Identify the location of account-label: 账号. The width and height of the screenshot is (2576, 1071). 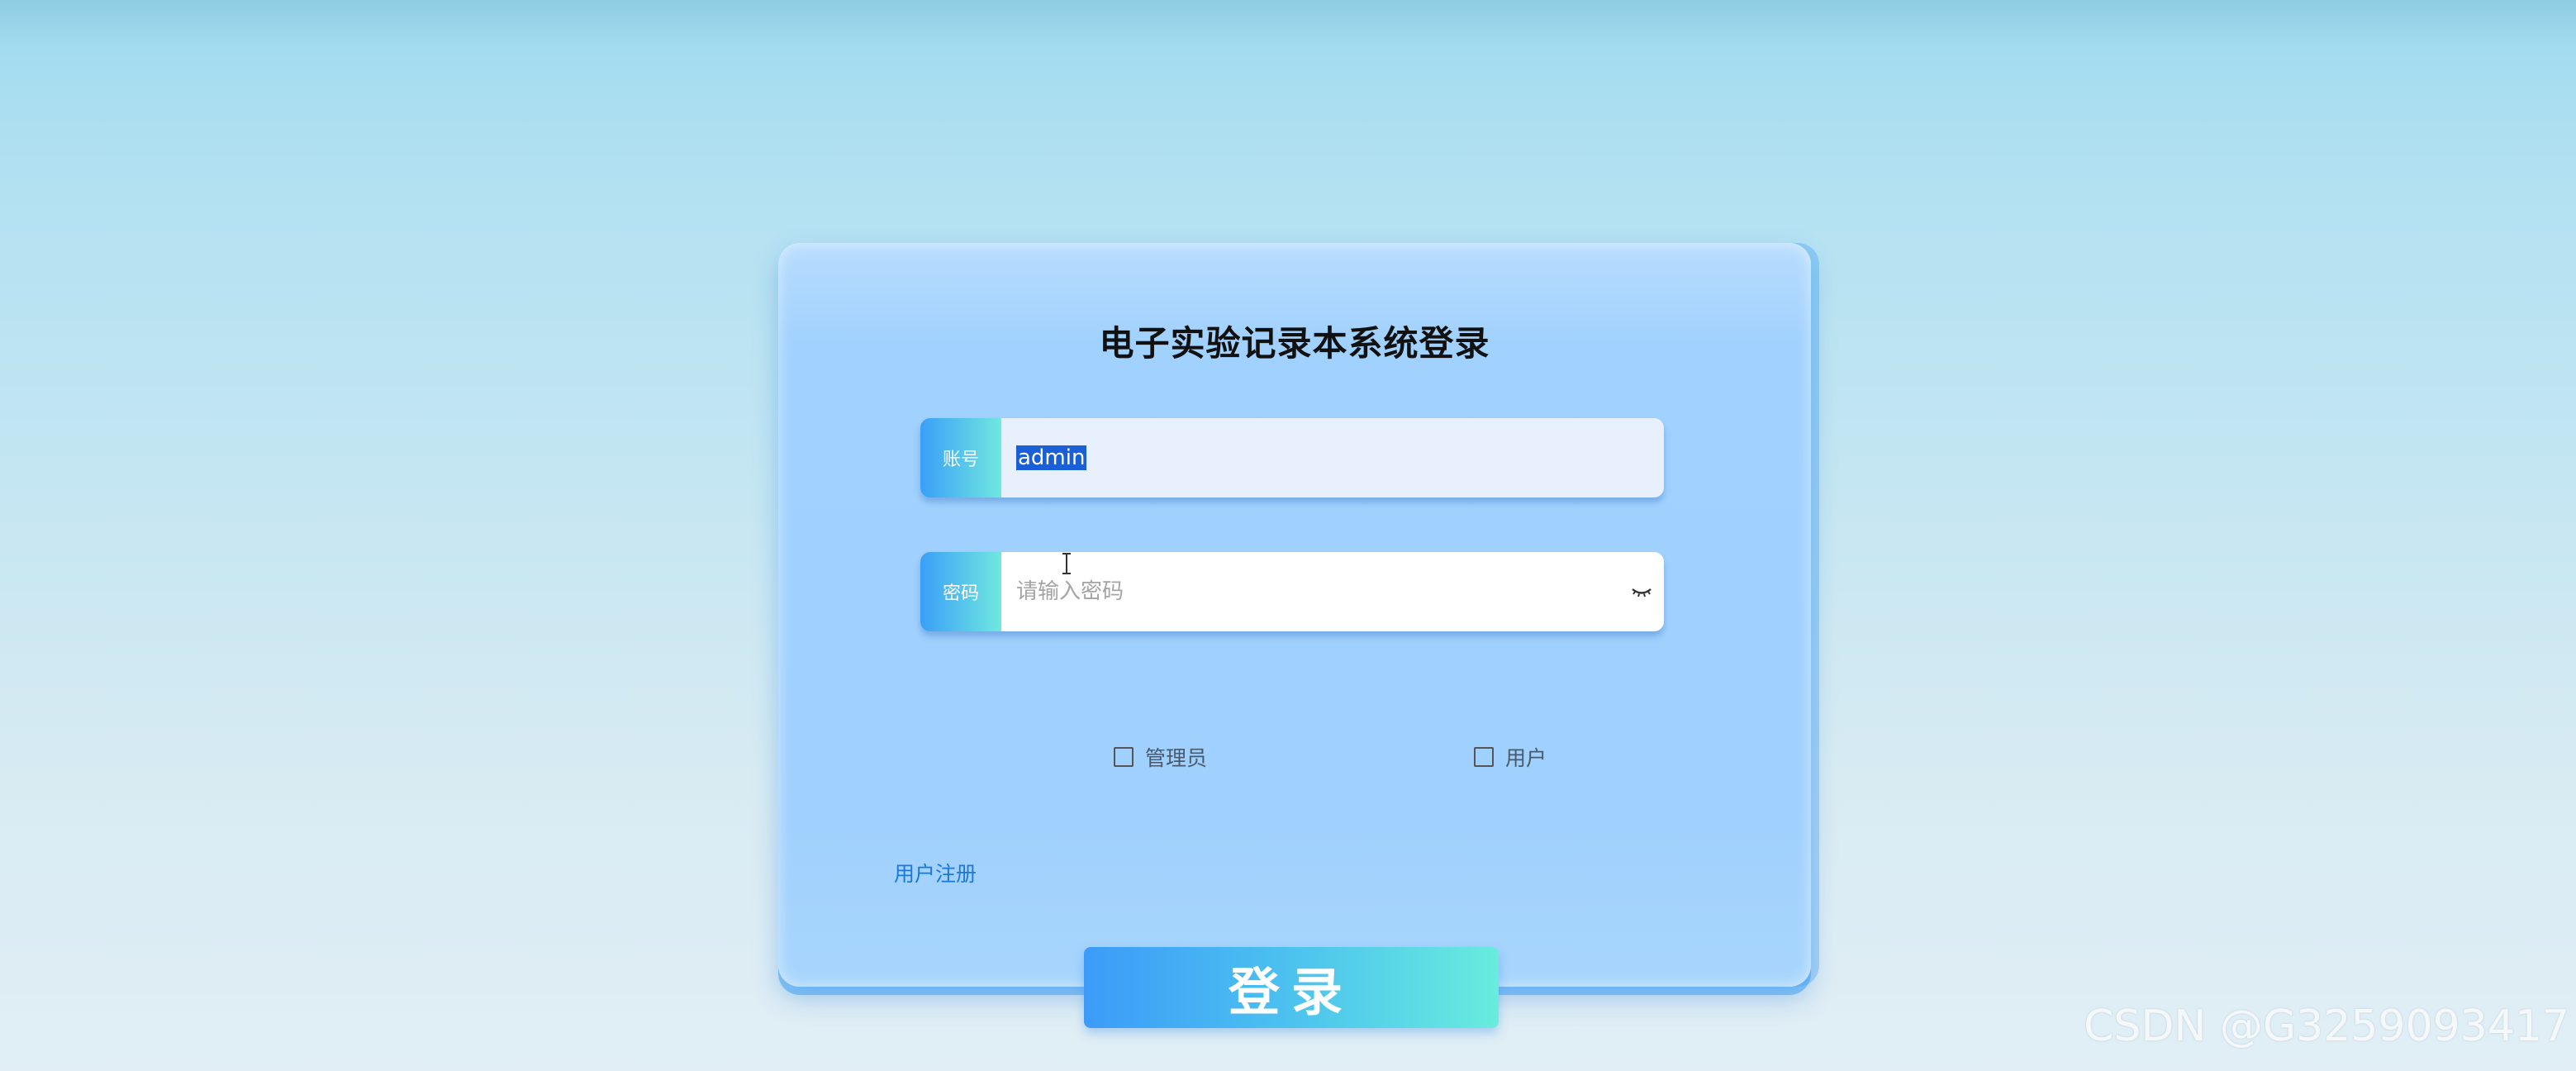
(960, 457).